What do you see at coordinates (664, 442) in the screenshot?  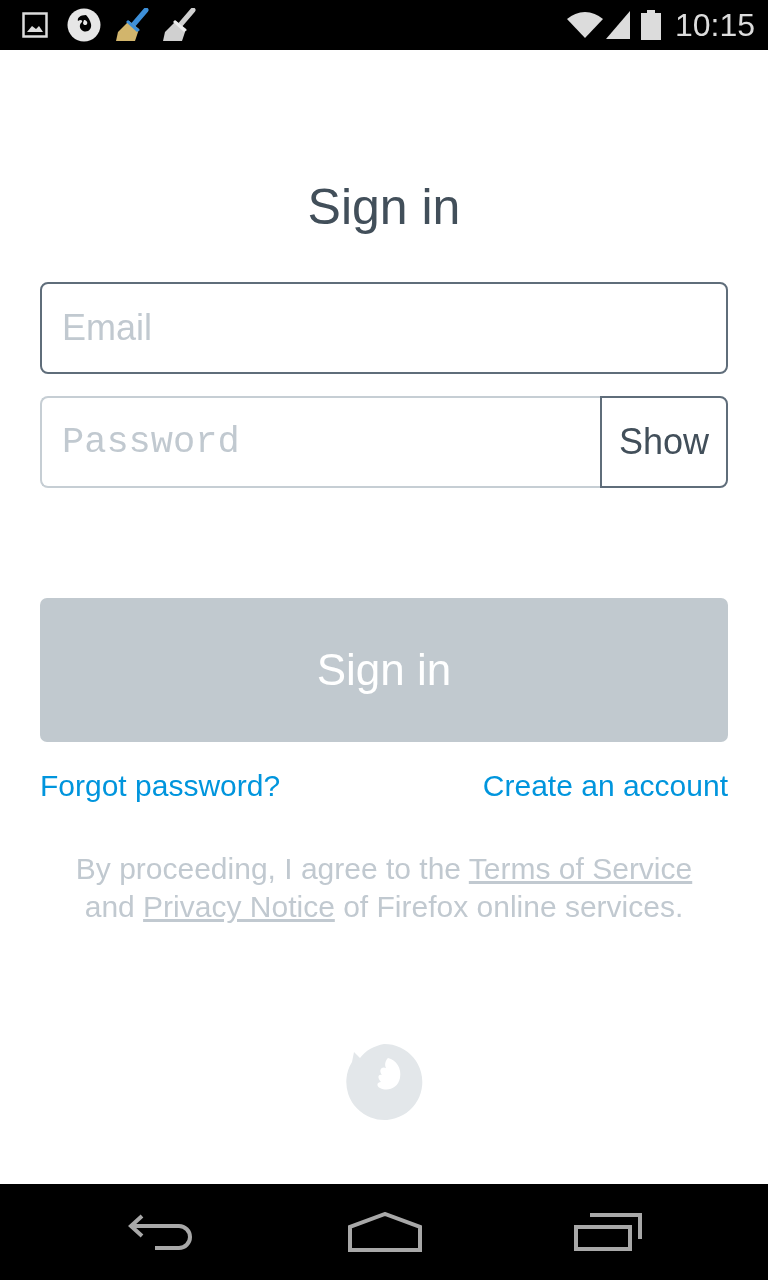 I see `show-password-button: Show` at bounding box center [664, 442].